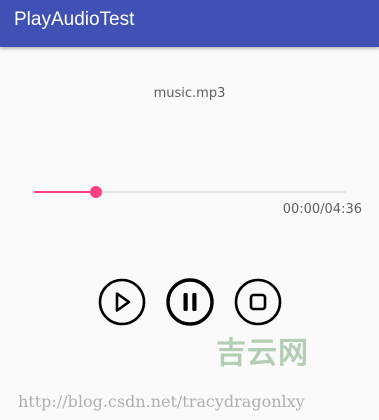  What do you see at coordinates (190, 192) in the screenshot?
I see `seek-bar` at bounding box center [190, 192].